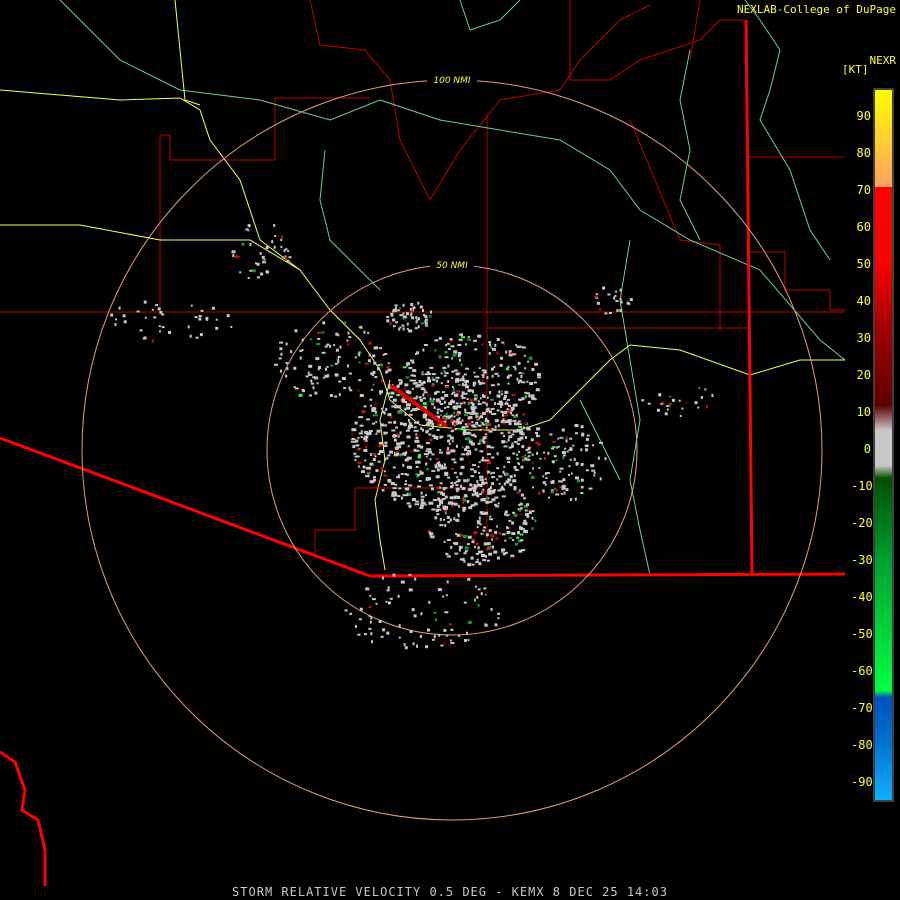  Describe the element at coordinates (862, 671) in the screenshot. I see `colorbar-tick: -60` at that location.